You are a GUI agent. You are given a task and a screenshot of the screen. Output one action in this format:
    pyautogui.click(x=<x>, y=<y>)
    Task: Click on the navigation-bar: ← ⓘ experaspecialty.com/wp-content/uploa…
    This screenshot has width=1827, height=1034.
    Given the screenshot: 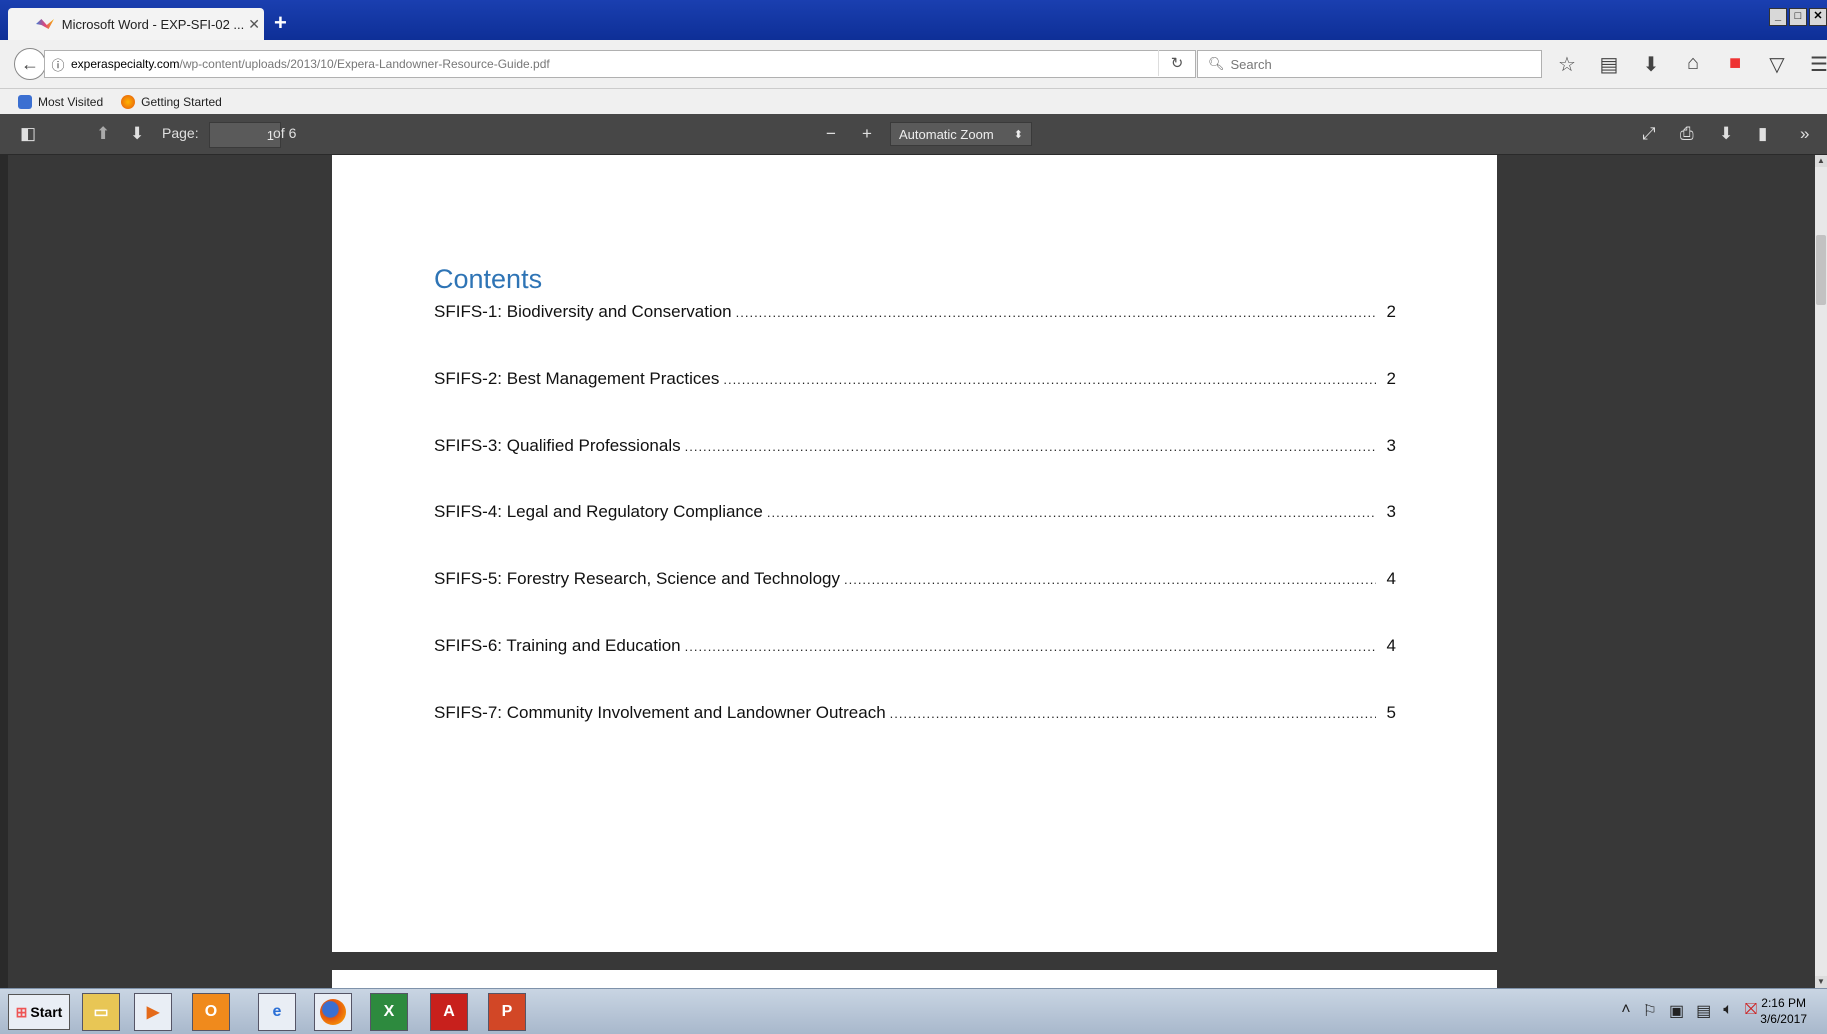 What is the action you would take?
    pyautogui.click(x=913, y=64)
    